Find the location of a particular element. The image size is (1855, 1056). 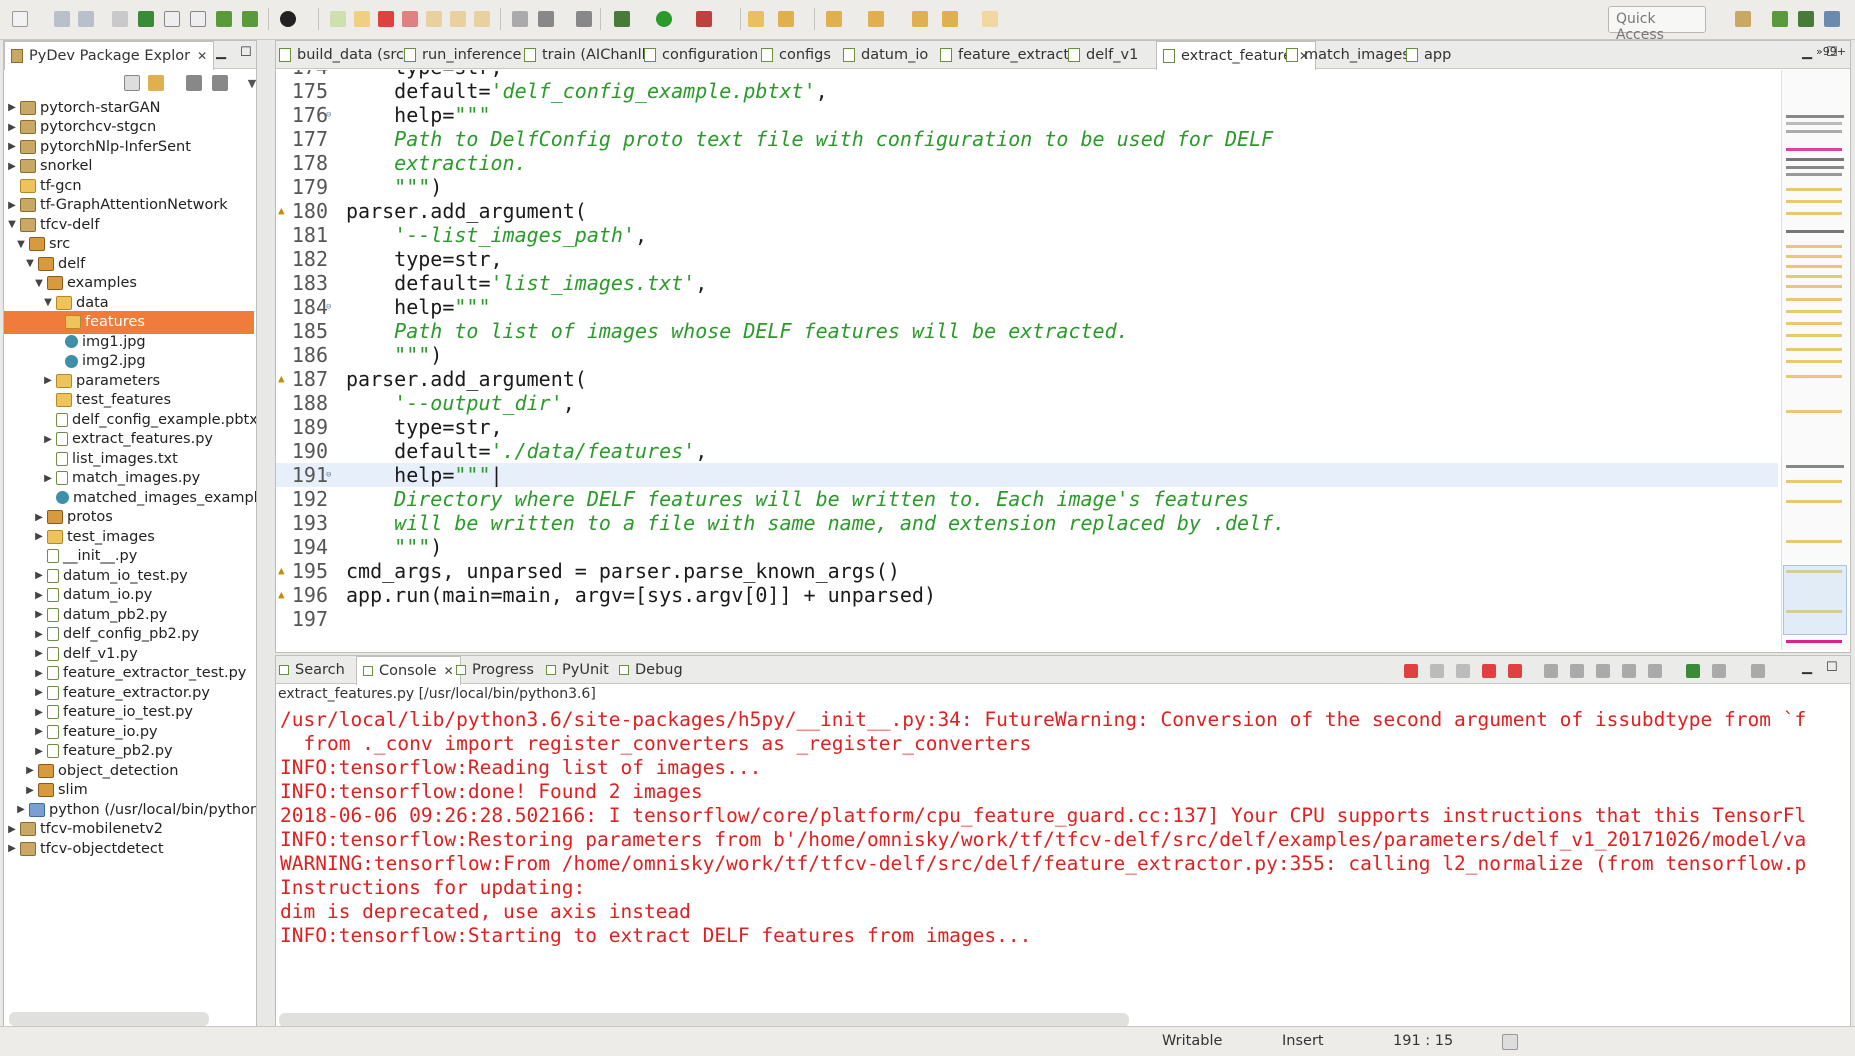

edit-icon is located at coordinates (172, 19).